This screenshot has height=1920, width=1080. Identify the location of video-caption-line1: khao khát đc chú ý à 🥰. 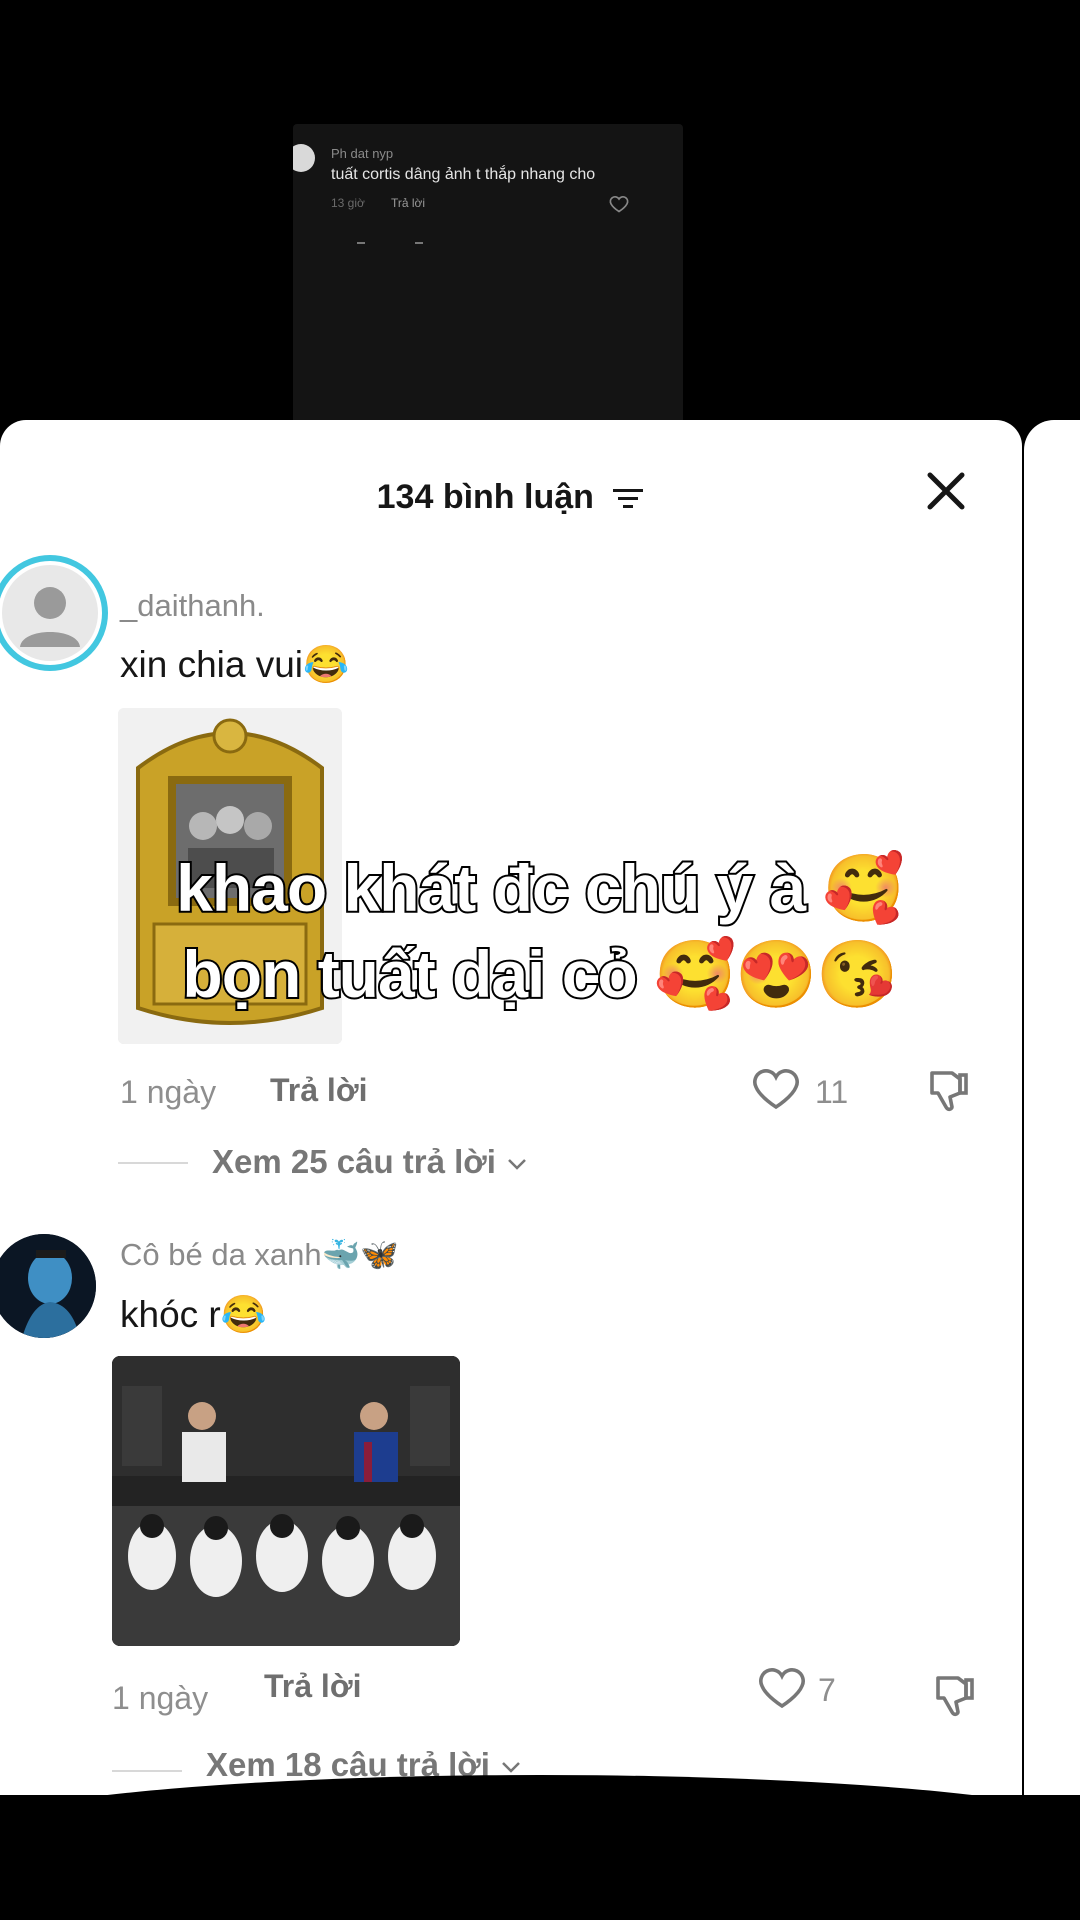
(540, 888).